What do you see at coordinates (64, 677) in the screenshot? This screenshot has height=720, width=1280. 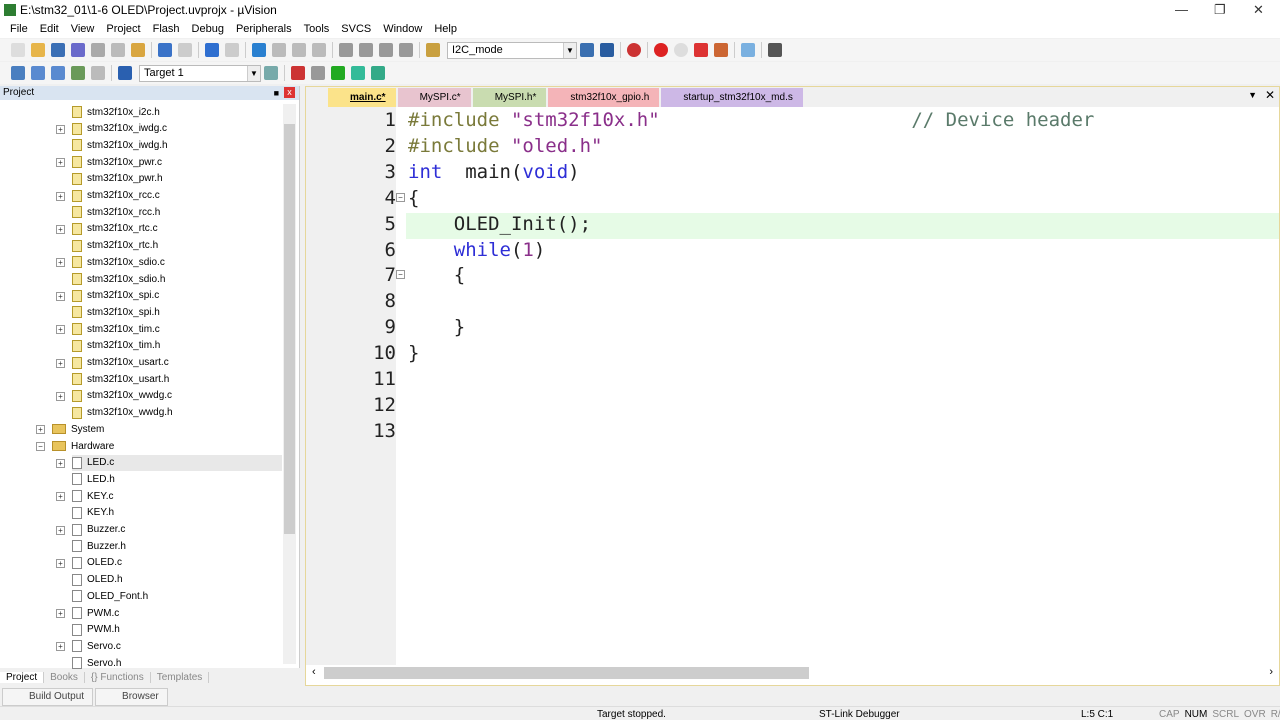 I see `panel-tab-1: Books` at bounding box center [64, 677].